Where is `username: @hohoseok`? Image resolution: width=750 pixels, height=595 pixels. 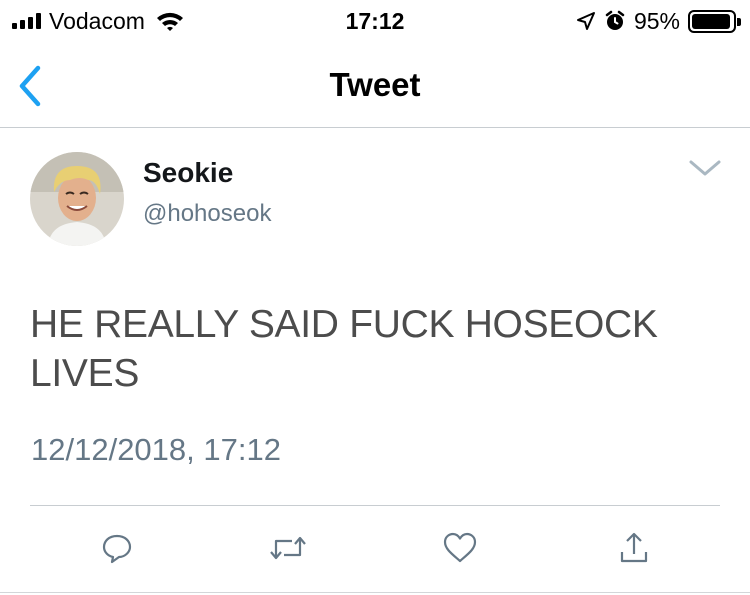
username: @hohoseok is located at coordinates (207, 214).